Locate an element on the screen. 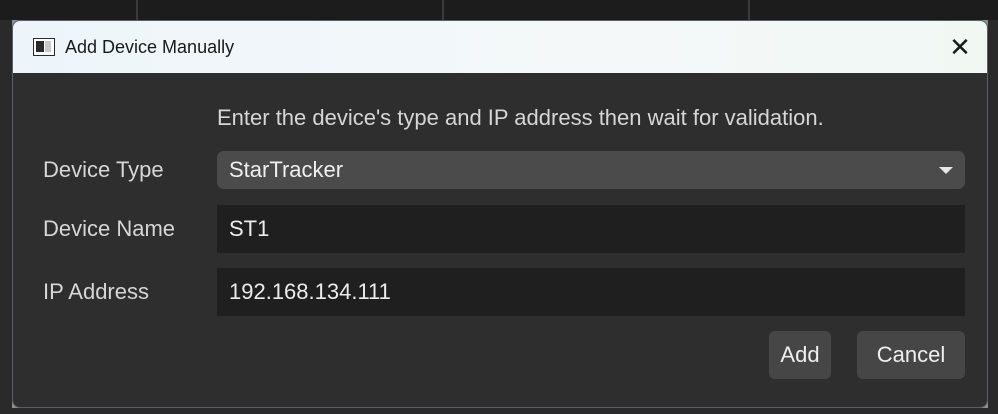  background-app-strip is located at coordinates (499, 10).